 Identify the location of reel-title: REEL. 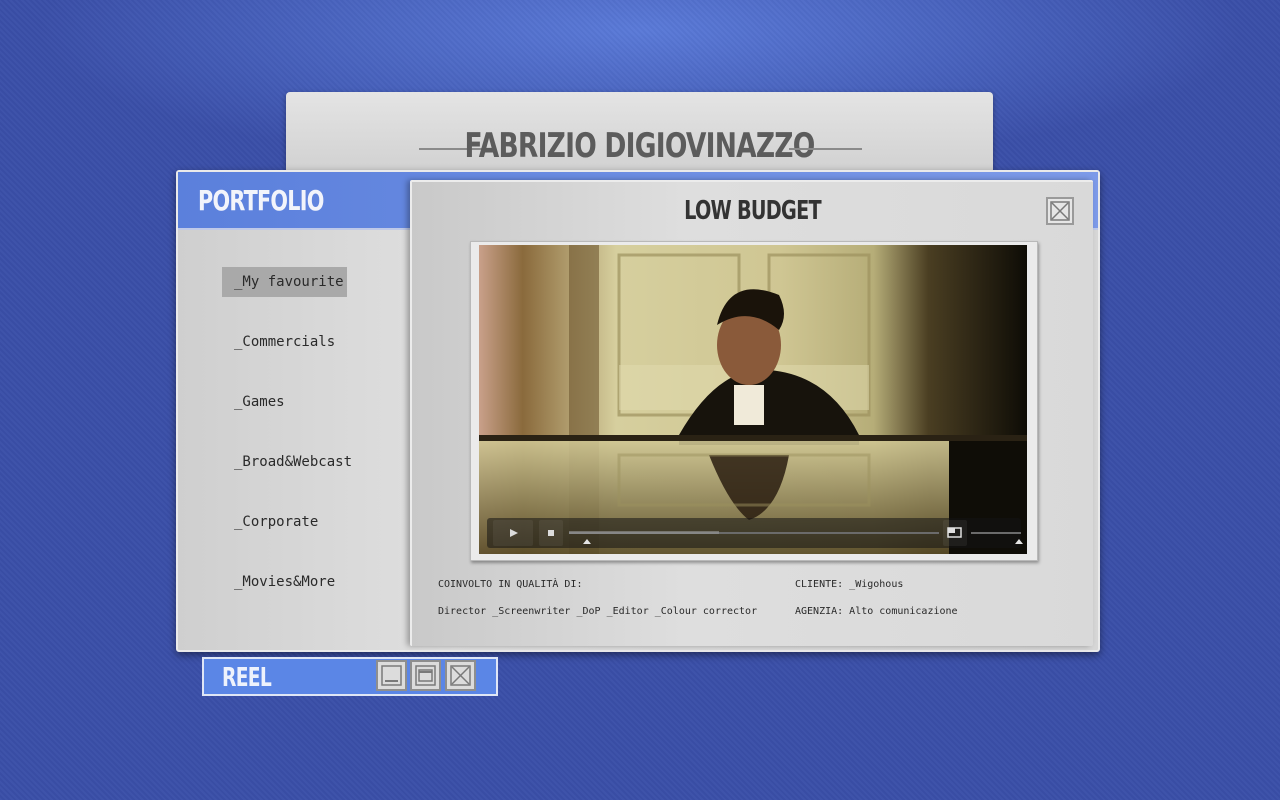
(247, 678).